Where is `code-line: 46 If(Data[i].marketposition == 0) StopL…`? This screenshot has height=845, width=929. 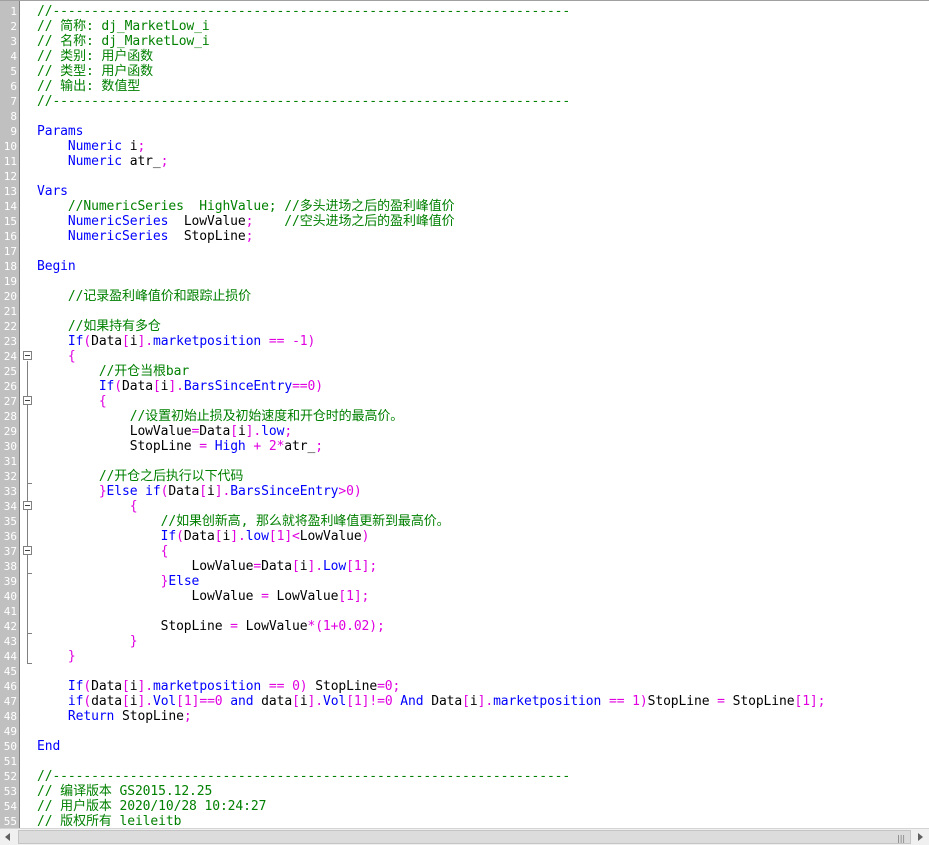
code-line: 46 If(Data[i].marketposition == 0) StopL… is located at coordinates (464, 686).